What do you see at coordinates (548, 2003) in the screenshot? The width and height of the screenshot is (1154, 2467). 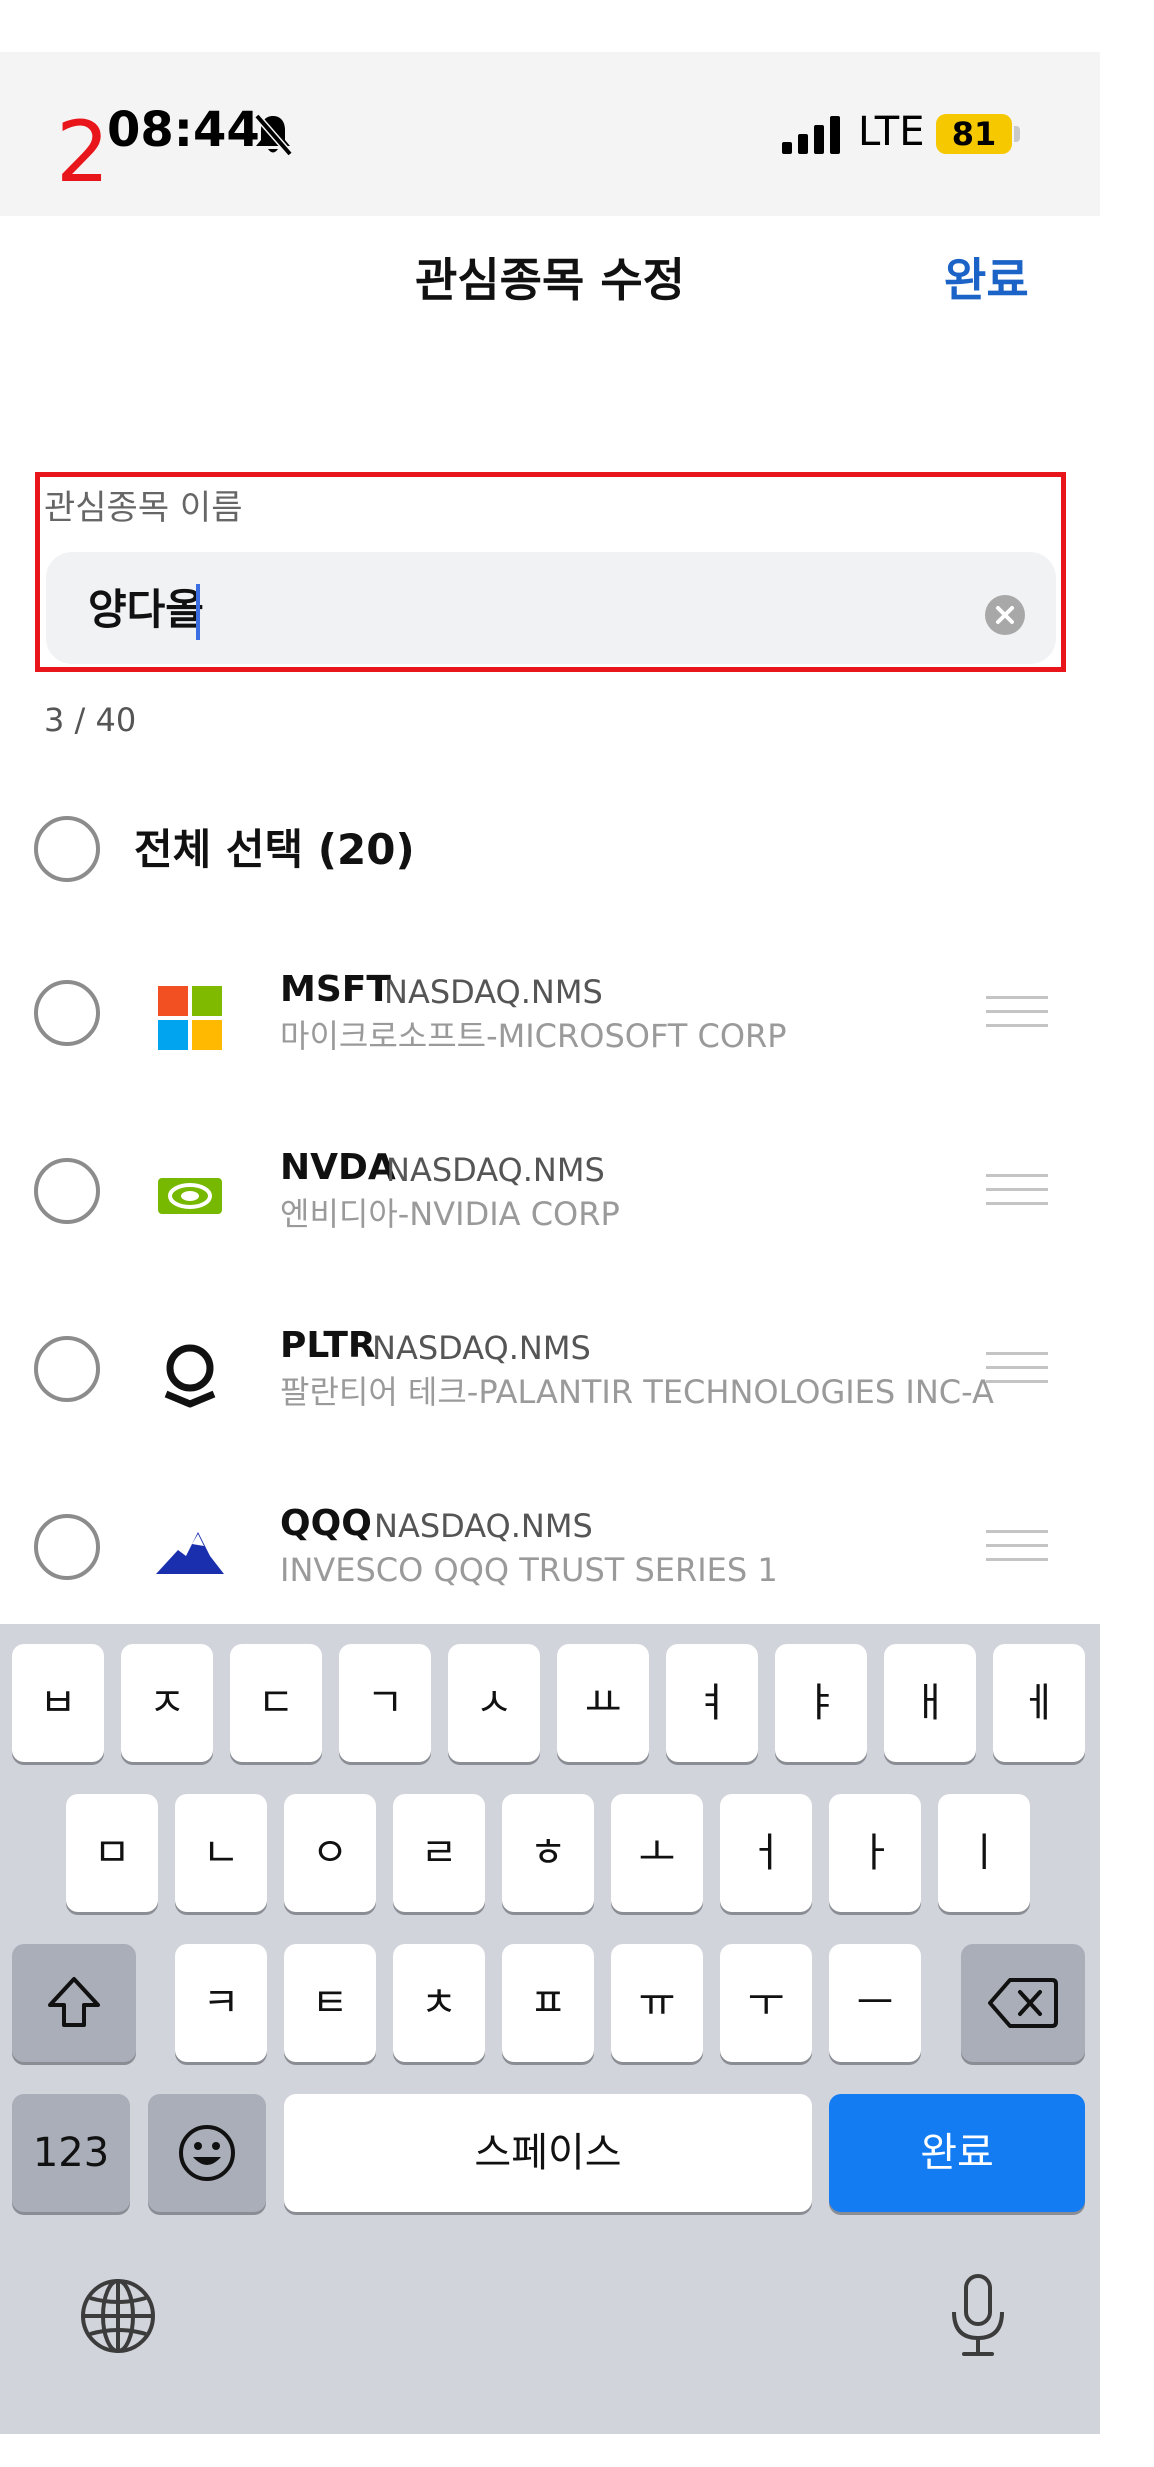 I see `key-p: ㅍ` at bounding box center [548, 2003].